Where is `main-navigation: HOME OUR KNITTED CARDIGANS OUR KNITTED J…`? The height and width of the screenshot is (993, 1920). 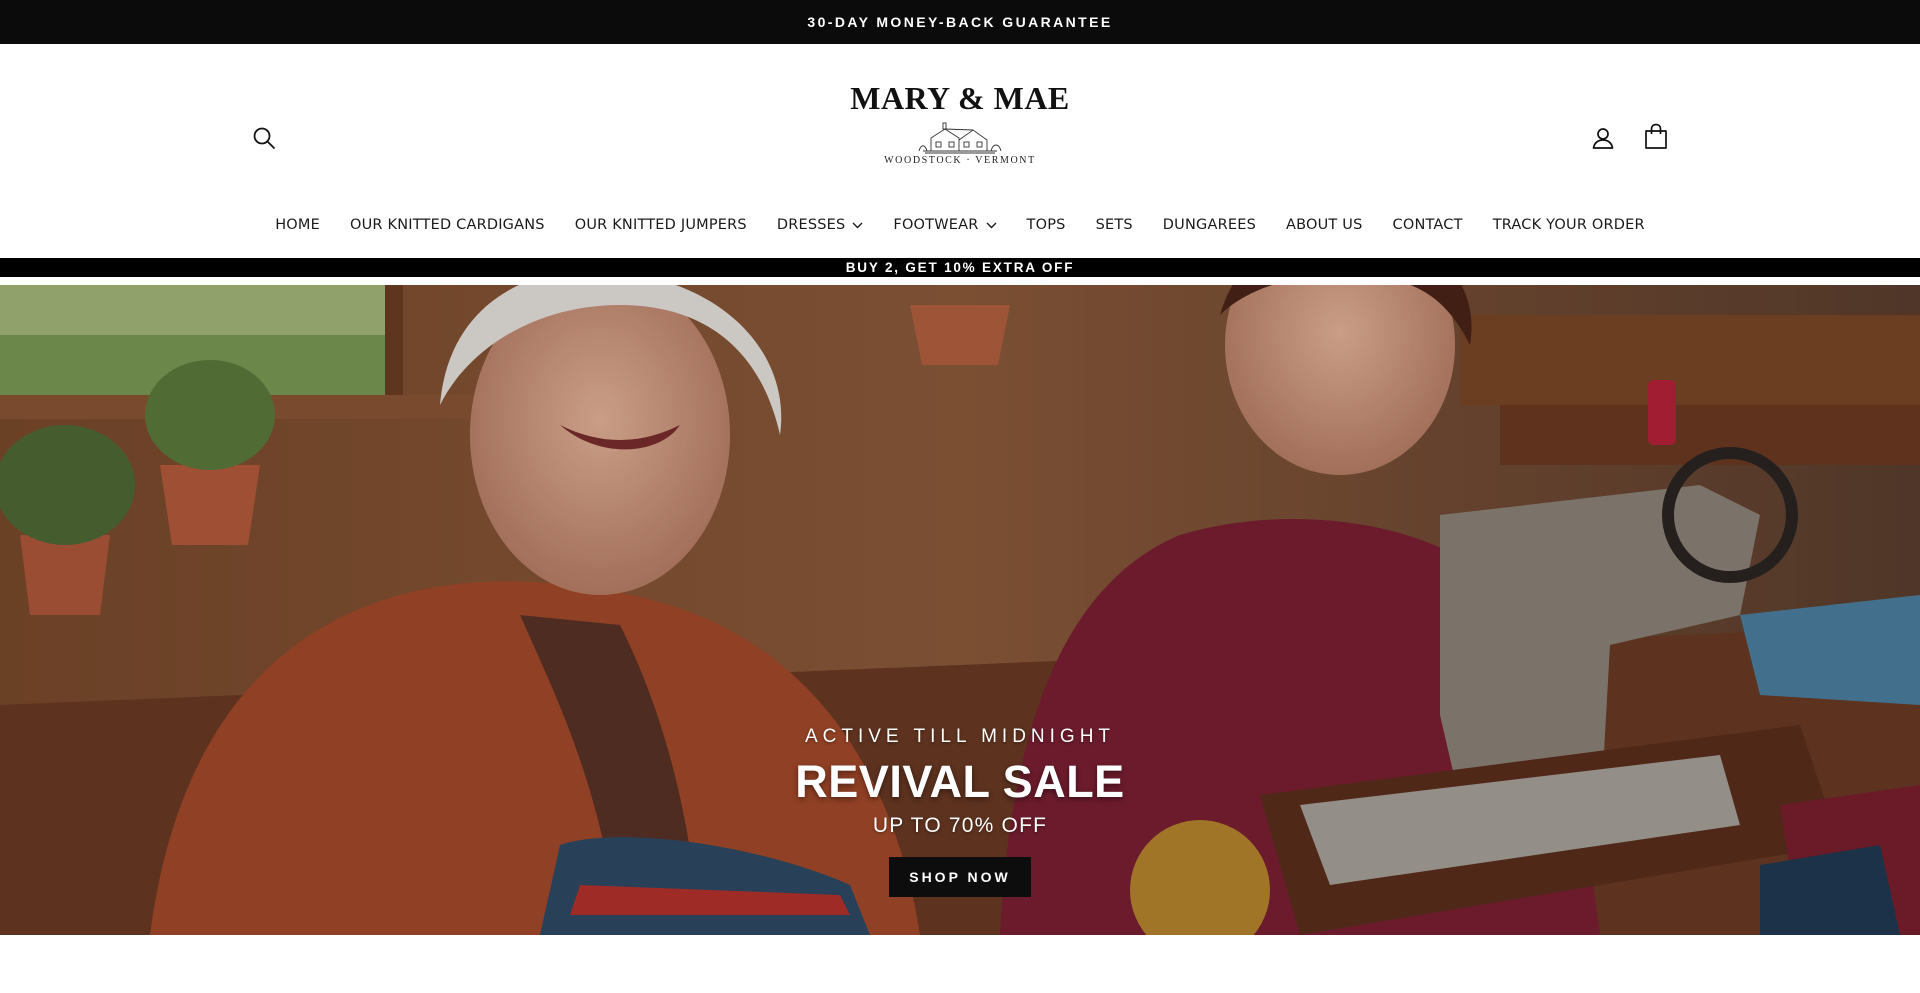
main-navigation: HOME OUR KNITTED CARDIGANS OUR KNITTED J… is located at coordinates (960, 225).